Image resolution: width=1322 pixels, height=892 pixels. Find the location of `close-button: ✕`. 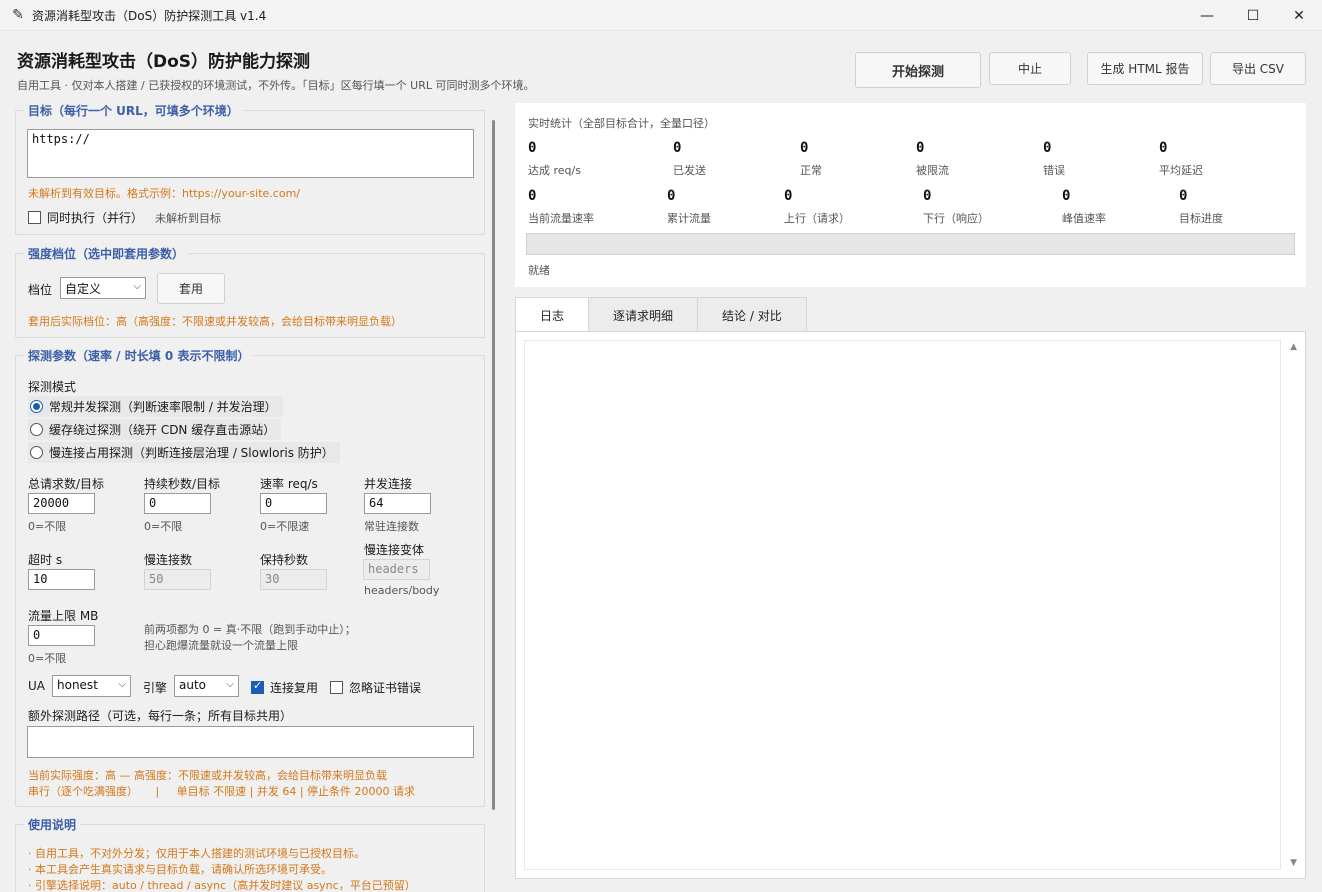

close-button: ✕ is located at coordinates (1299, 15).